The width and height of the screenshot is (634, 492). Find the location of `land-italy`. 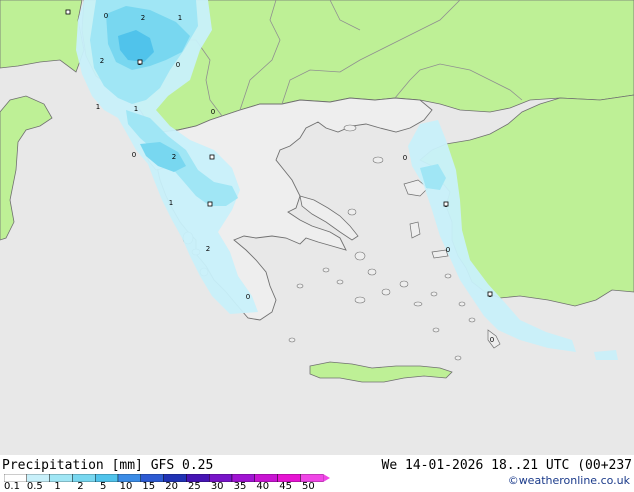

land-italy is located at coordinates (42, 36).